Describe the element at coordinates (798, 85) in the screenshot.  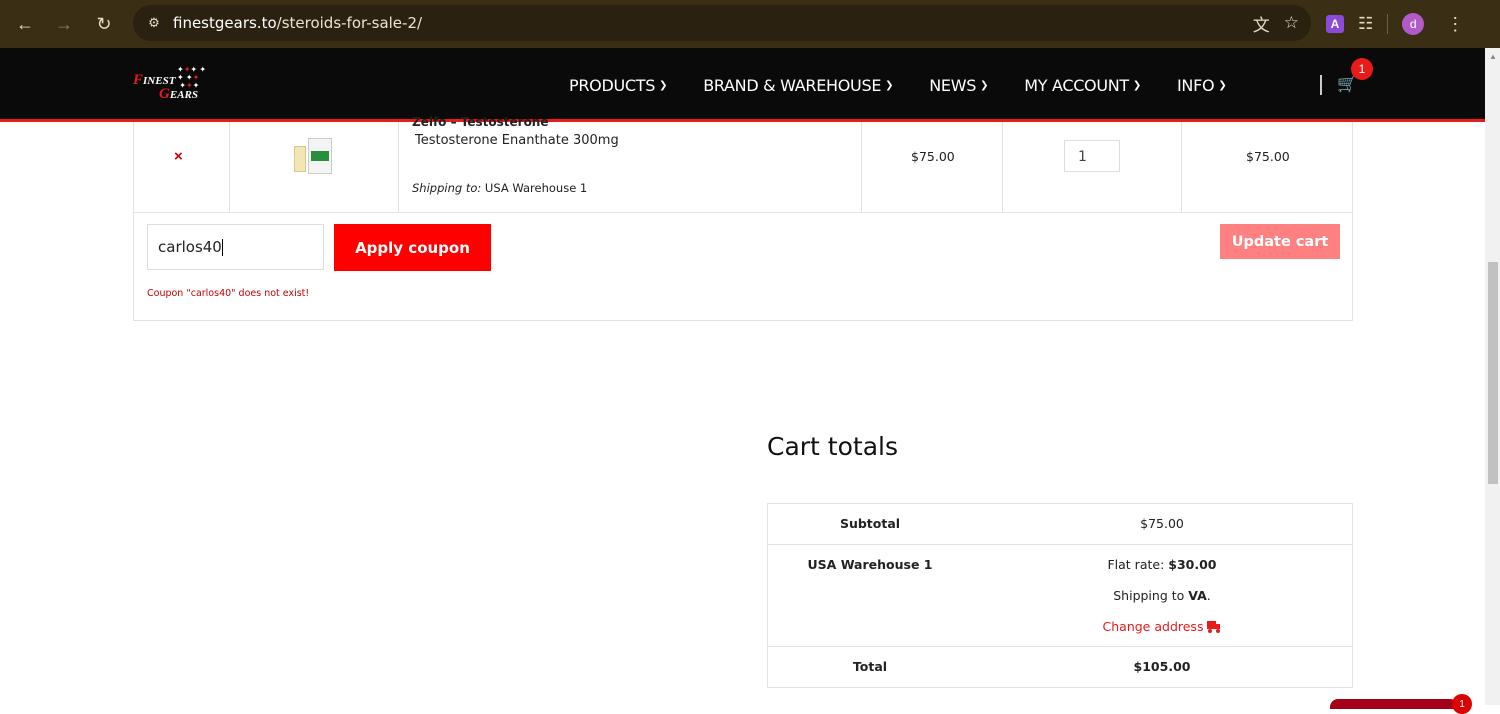
I see `menu-brand-warehouse: BRAND & WAREHOUSE ❯` at that location.